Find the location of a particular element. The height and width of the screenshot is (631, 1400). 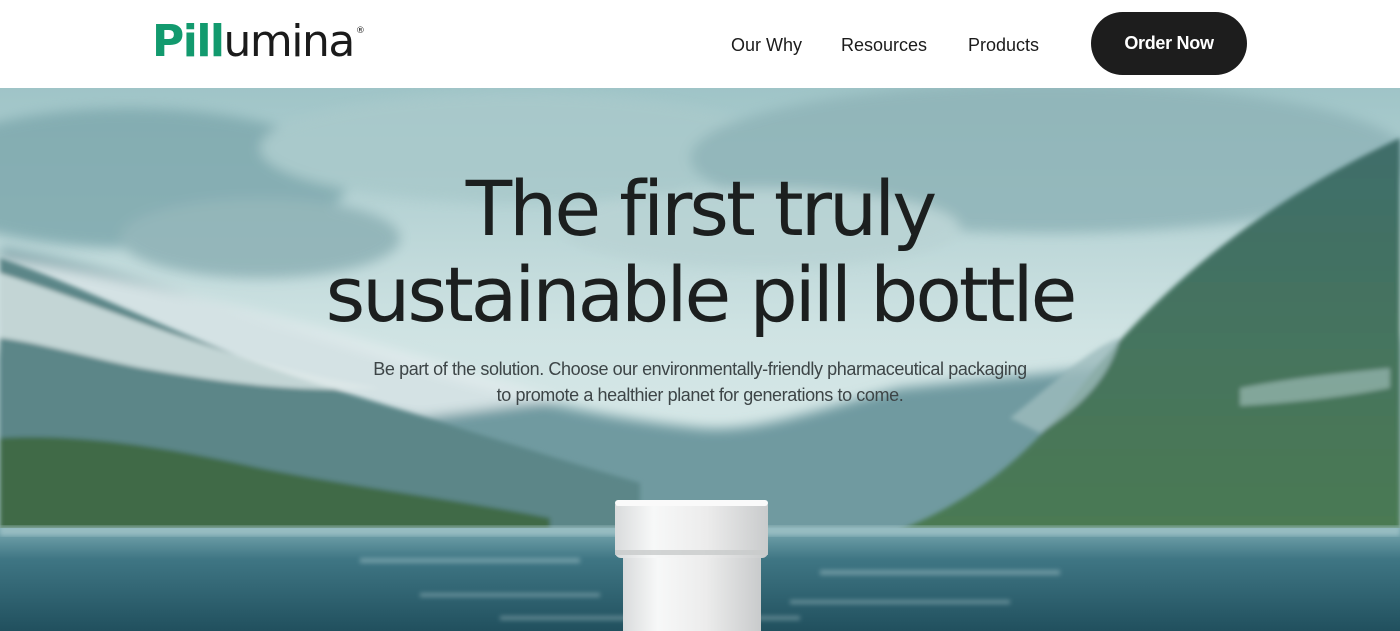

registered-mark: ® is located at coordinates (360, 31).